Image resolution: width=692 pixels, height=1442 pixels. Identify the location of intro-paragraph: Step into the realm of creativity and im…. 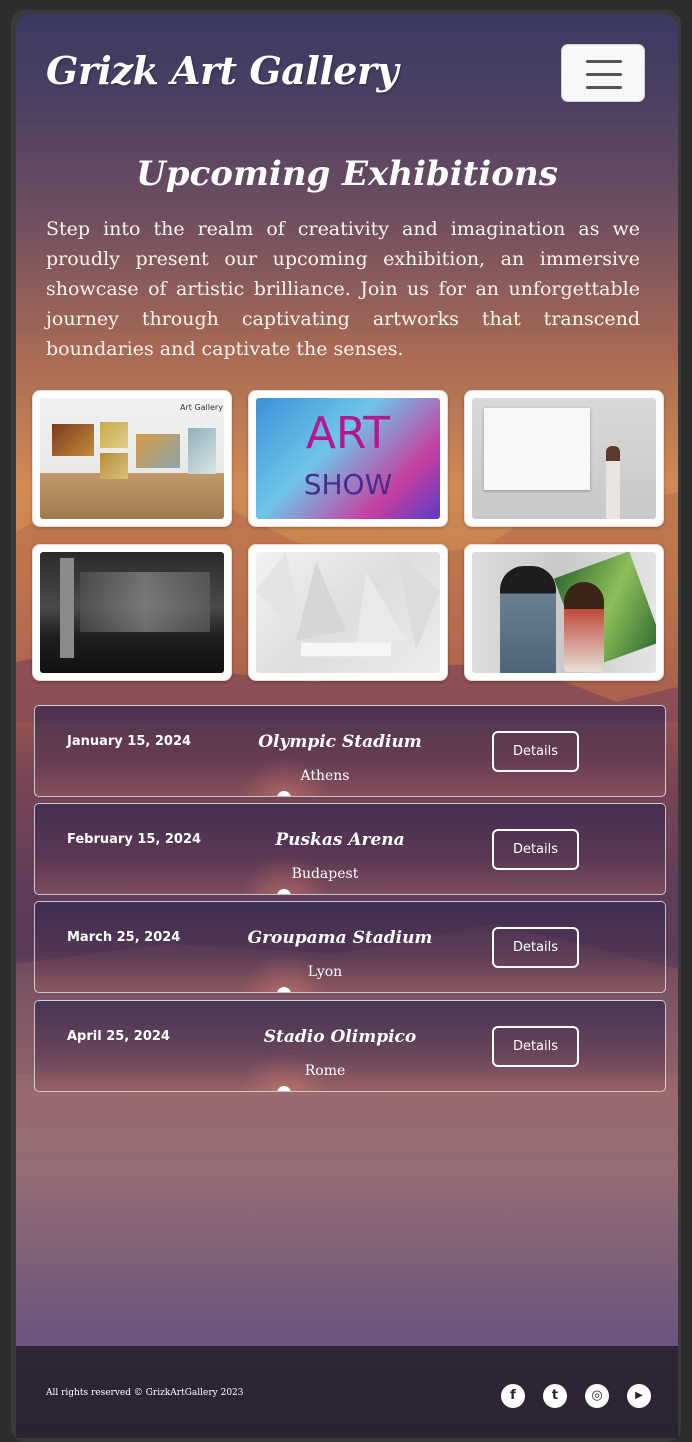
(343, 289).